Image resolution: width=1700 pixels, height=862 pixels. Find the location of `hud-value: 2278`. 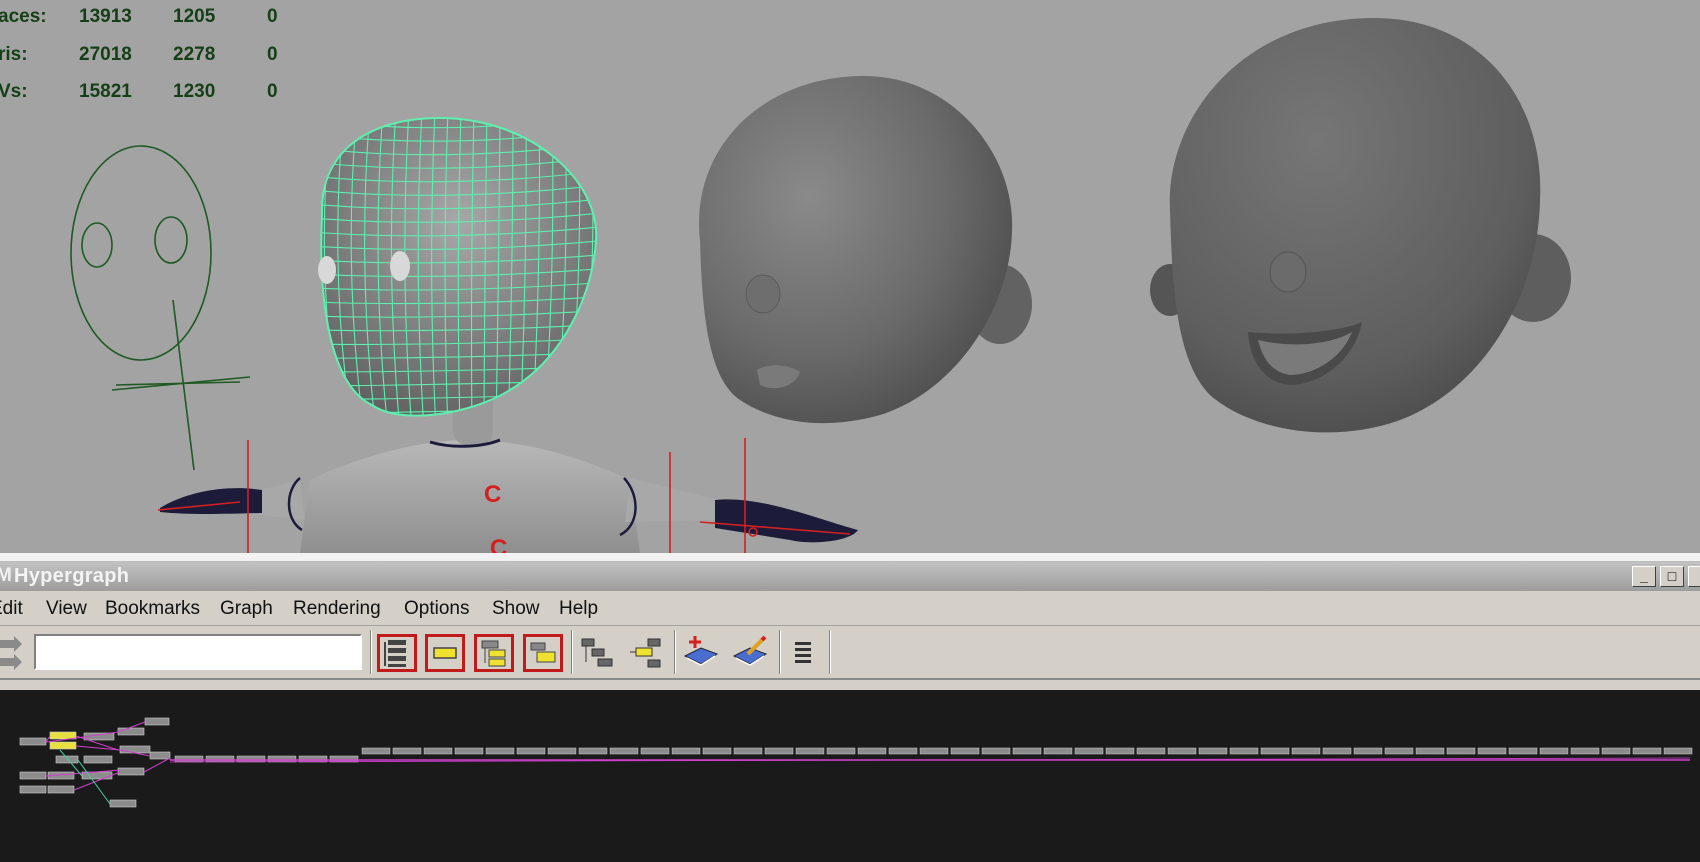

hud-value: 2278 is located at coordinates (194, 54).